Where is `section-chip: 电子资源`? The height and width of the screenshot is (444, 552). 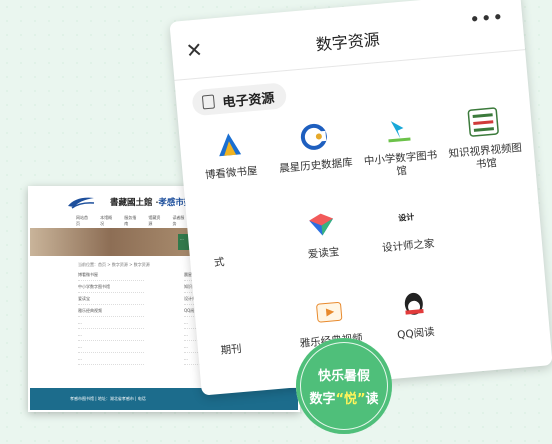
section-chip: 电子资源 is located at coordinates (239, 99).